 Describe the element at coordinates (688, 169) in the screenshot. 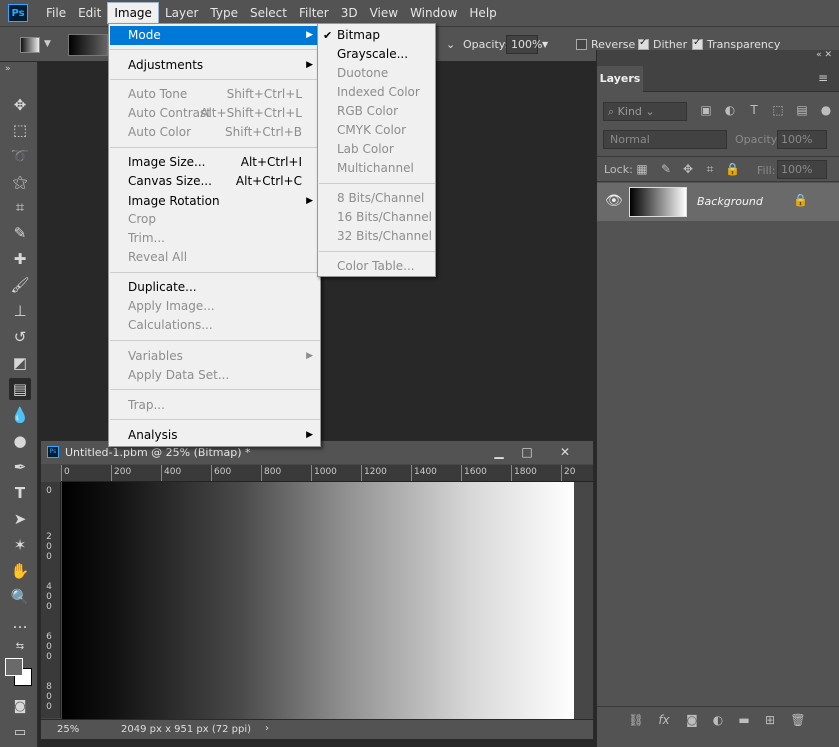

I see `lock-position-icon: ✥` at that location.